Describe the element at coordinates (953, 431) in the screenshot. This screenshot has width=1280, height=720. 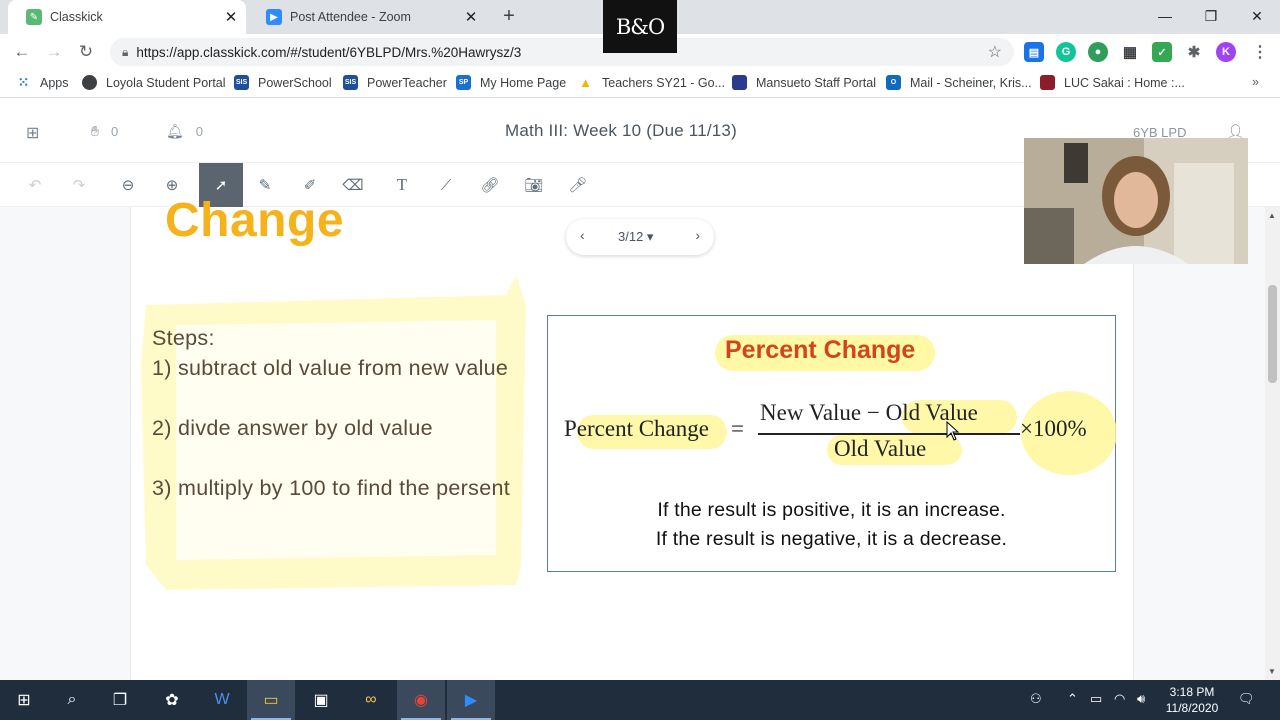
I see `mouse-cursor-icon` at that location.